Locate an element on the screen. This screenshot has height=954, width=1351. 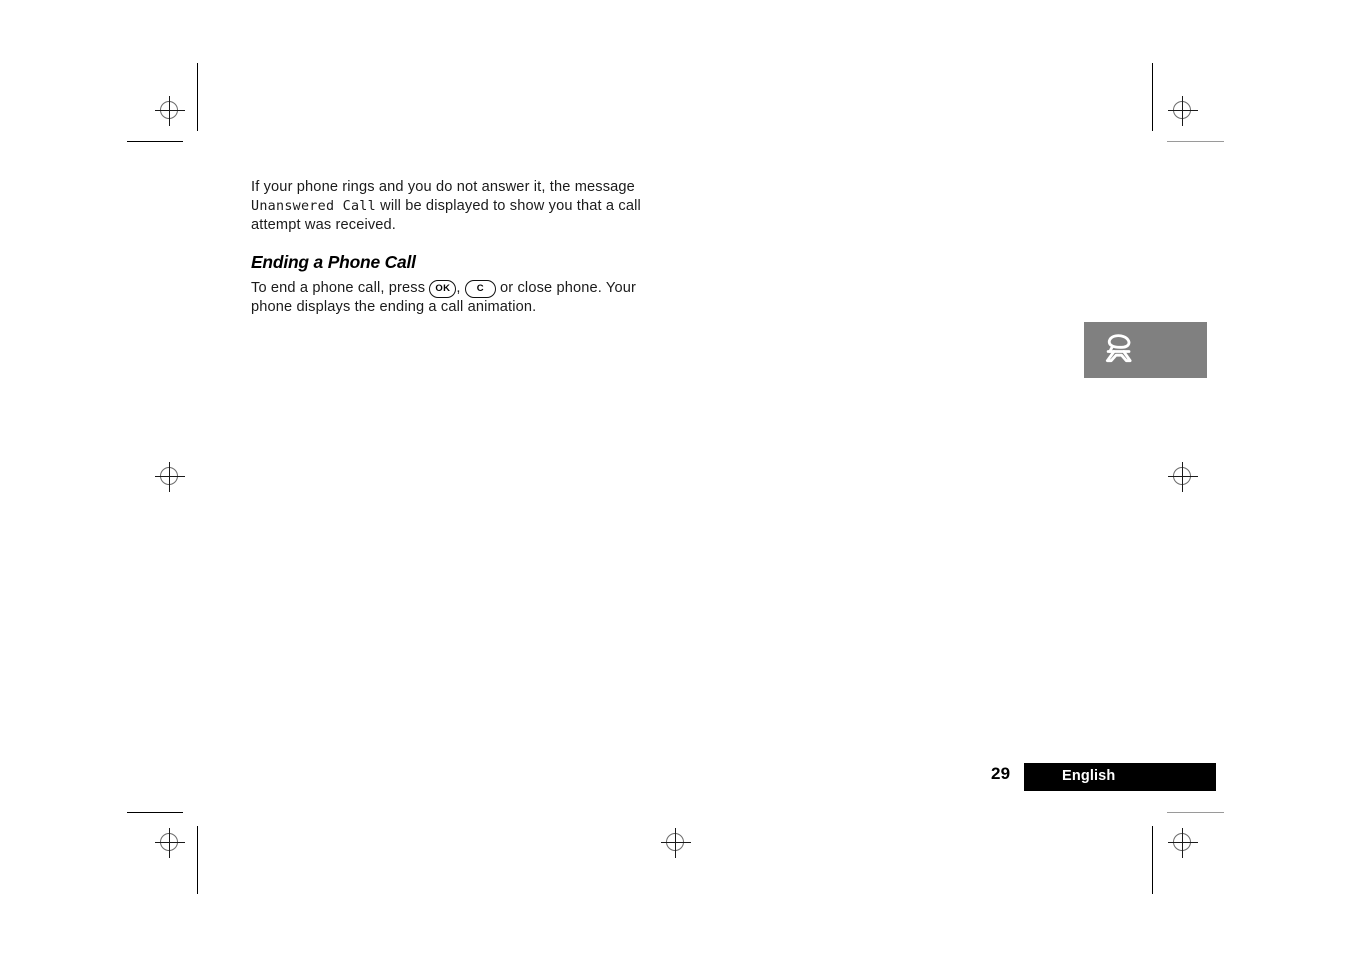
c-key-glyph: C is located at coordinates (480, 289).